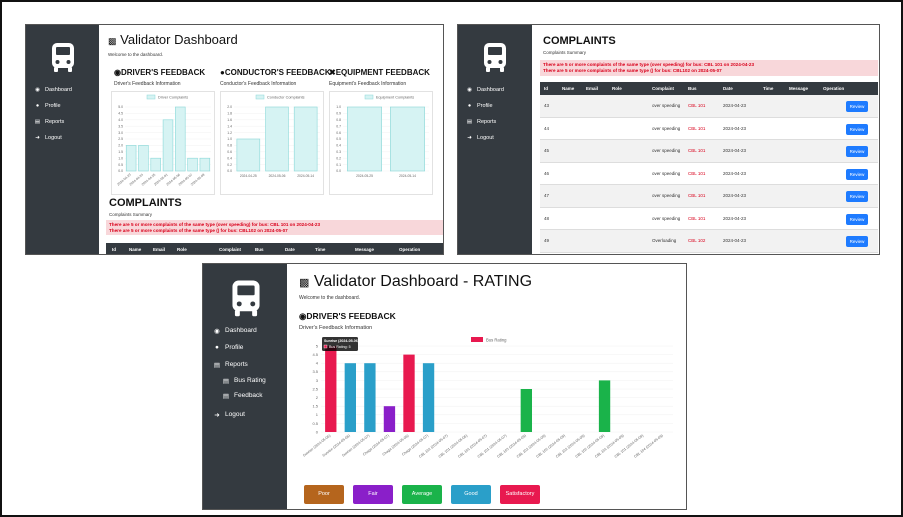 The width and height of the screenshot is (903, 517). Describe the element at coordinates (317, 345) in the screenshot. I see `y-tick-label: 5` at that location.